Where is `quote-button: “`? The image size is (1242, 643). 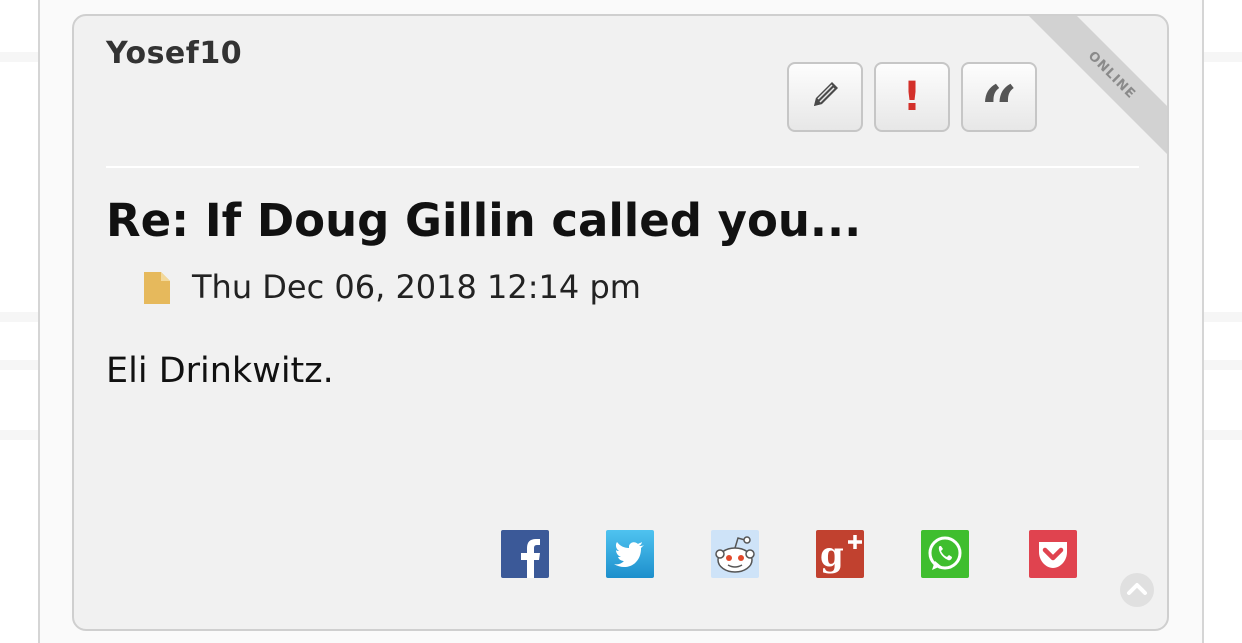 quote-button: “ is located at coordinates (999, 102).